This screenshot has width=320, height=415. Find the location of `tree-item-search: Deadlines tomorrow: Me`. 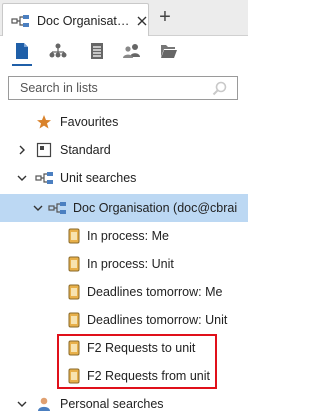

tree-item-search: Deadlines tomorrow: Me is located at coordinates (124, 292).